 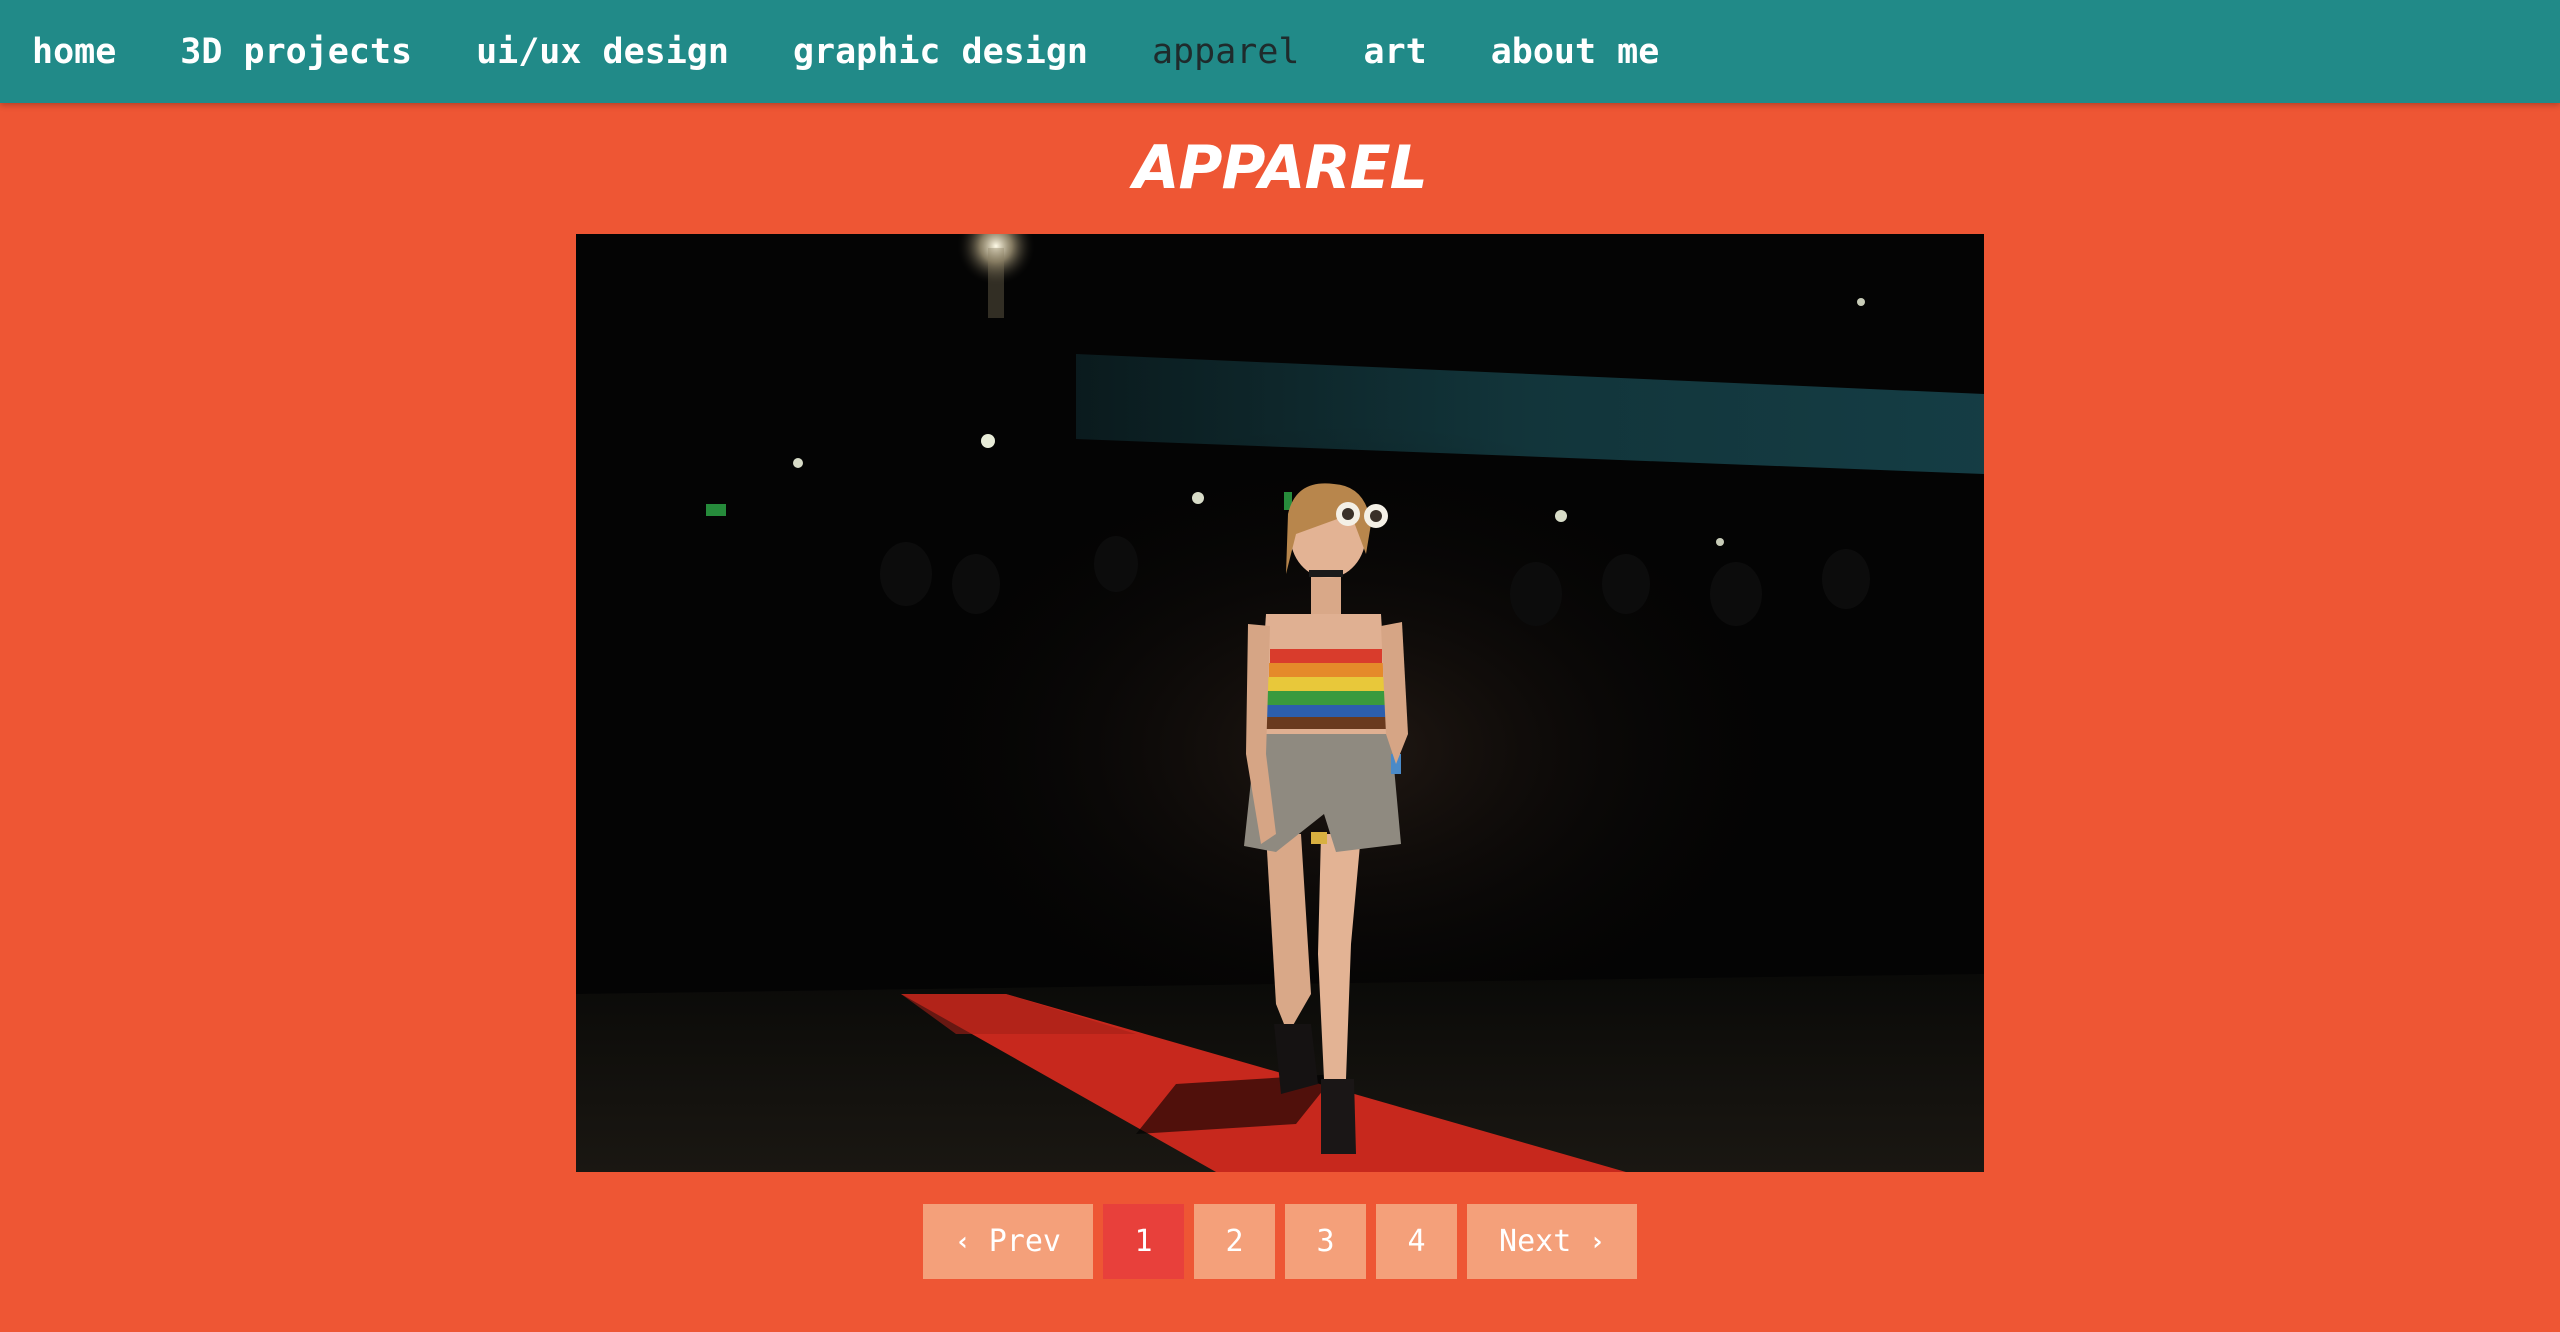 I want to click on page-button-2: 2, so click(x=1234, y=1241).